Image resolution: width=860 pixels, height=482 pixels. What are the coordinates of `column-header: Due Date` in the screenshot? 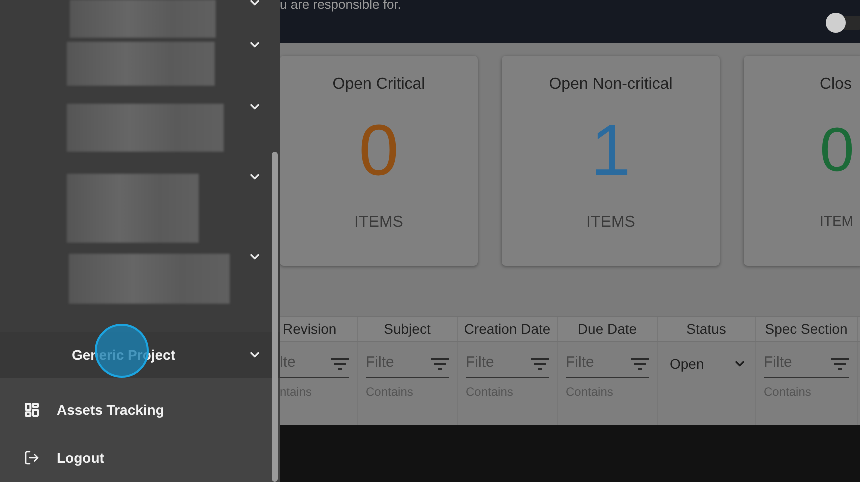 It's located at (608, 329).